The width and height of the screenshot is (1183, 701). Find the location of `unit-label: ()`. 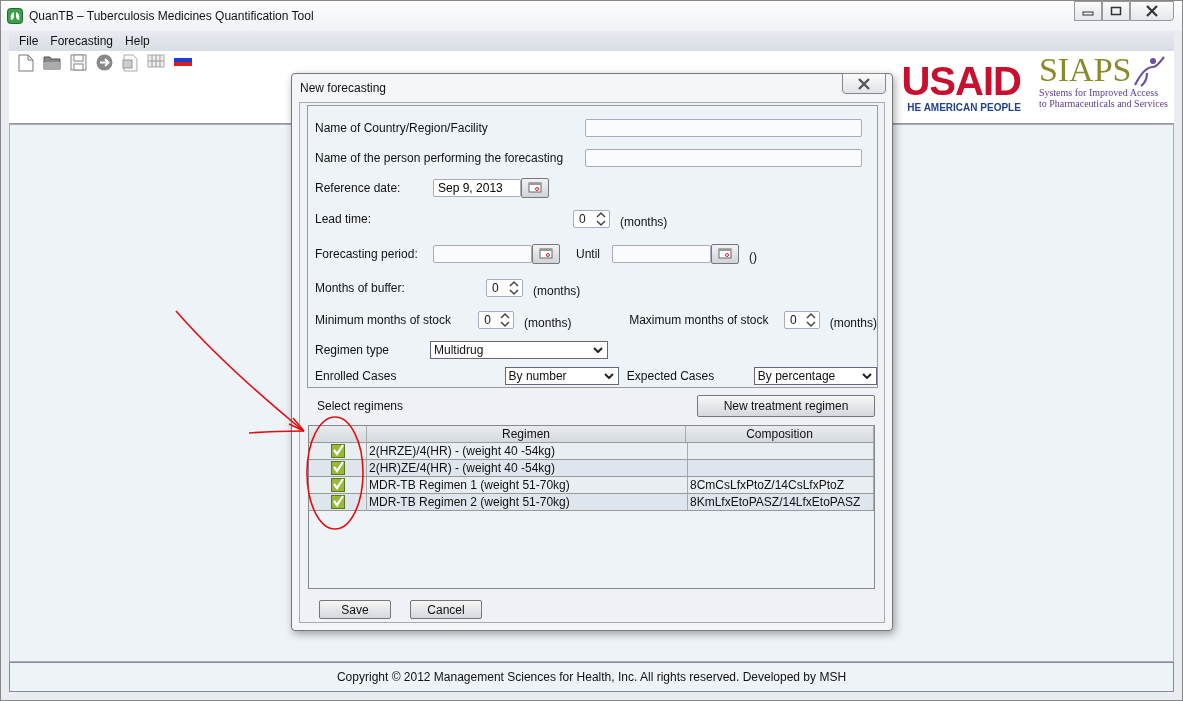

unit-label: () is located at coordinates (753, 256).